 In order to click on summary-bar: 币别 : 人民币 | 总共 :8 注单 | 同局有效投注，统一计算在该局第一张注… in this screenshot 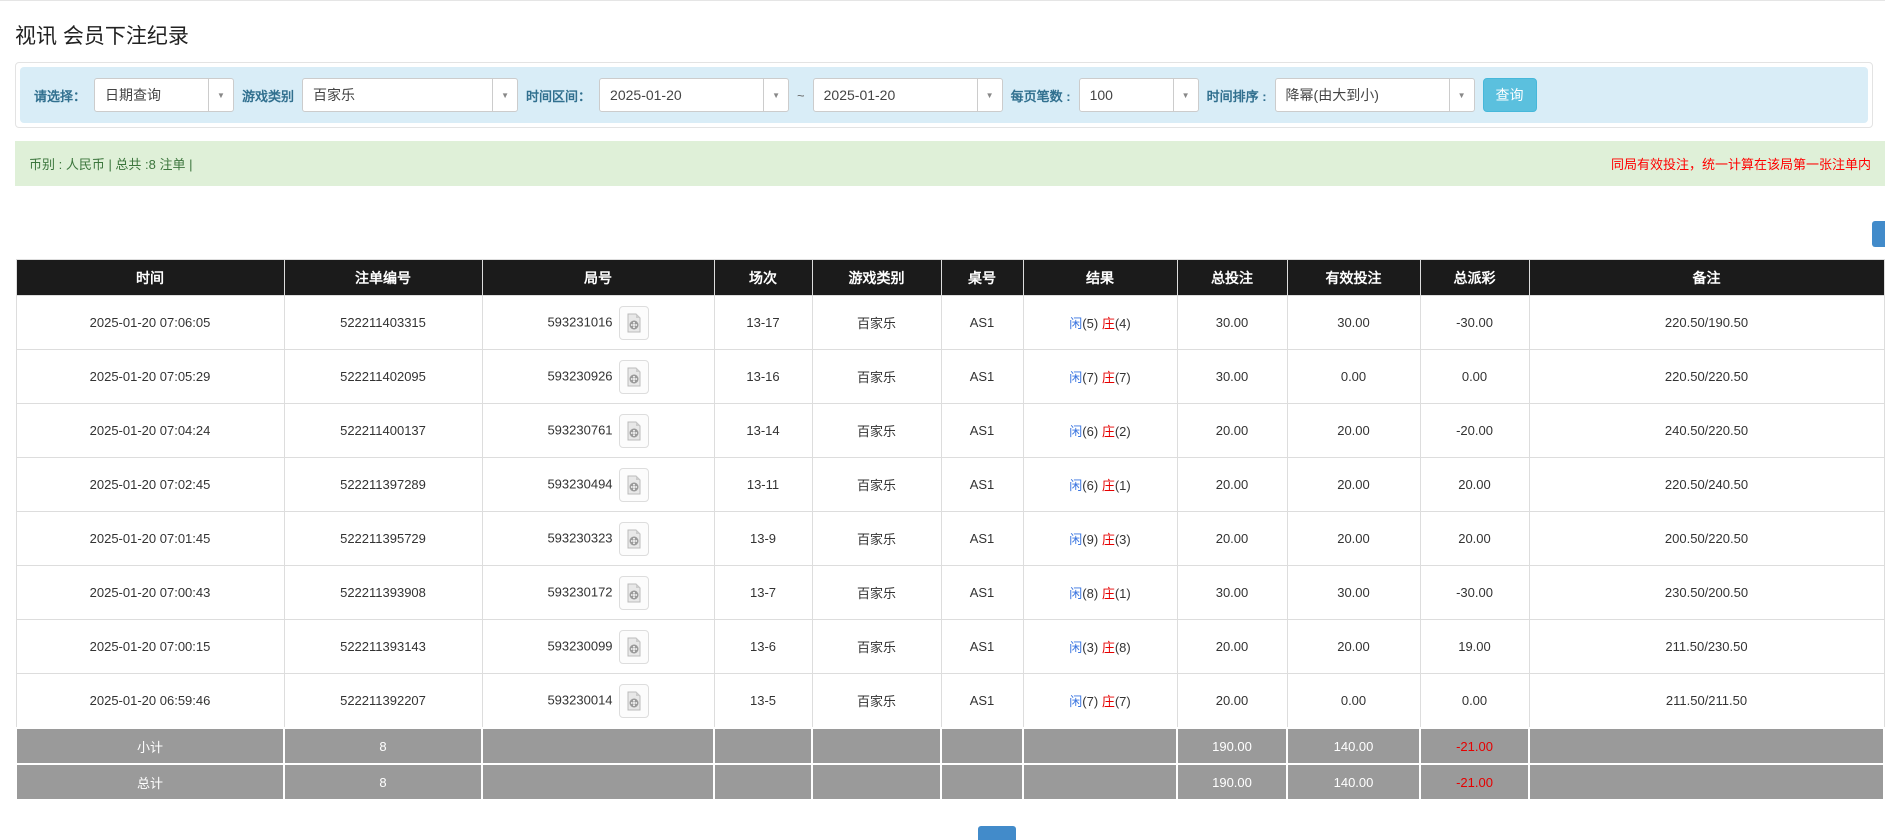, I will do `click(950, 163)`.